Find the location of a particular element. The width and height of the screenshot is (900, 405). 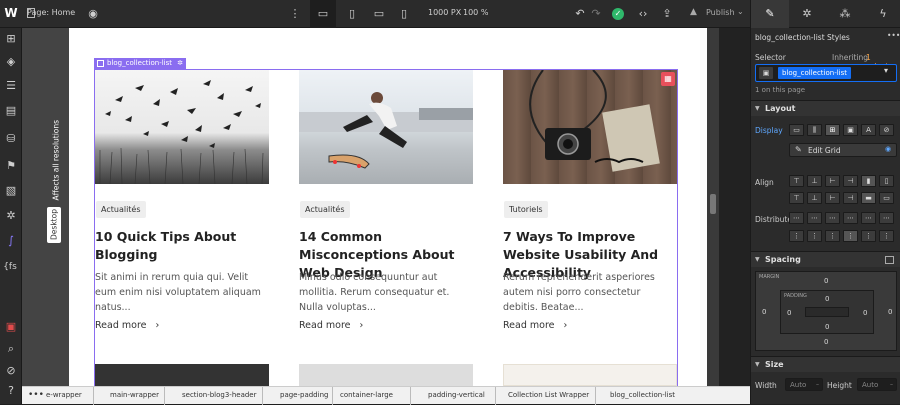

help-icon: ? is located at coordinates (11, 391).